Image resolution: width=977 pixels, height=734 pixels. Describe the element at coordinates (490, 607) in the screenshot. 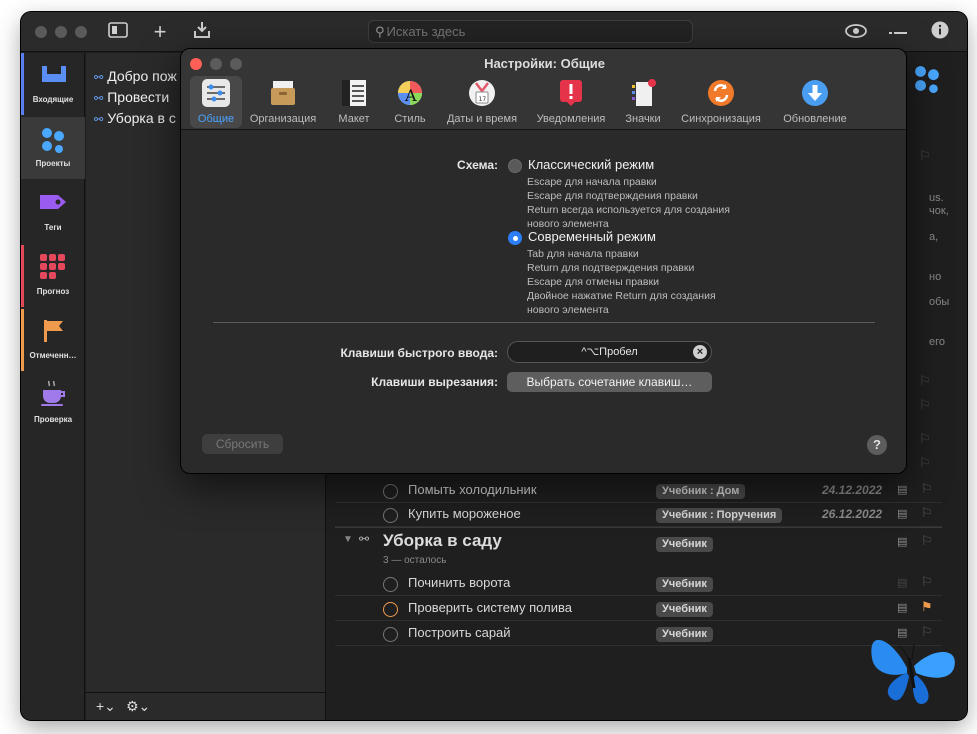

I see `task-title: Проверить систему полива` at that location.